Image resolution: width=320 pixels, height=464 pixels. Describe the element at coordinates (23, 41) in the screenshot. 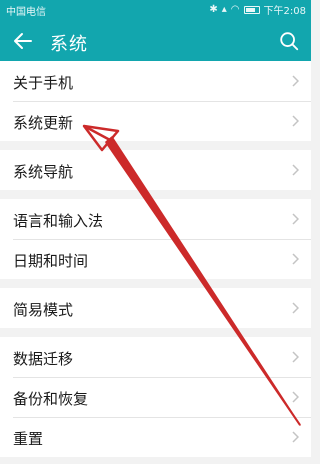

I see `back-arrow-icon` at that location.